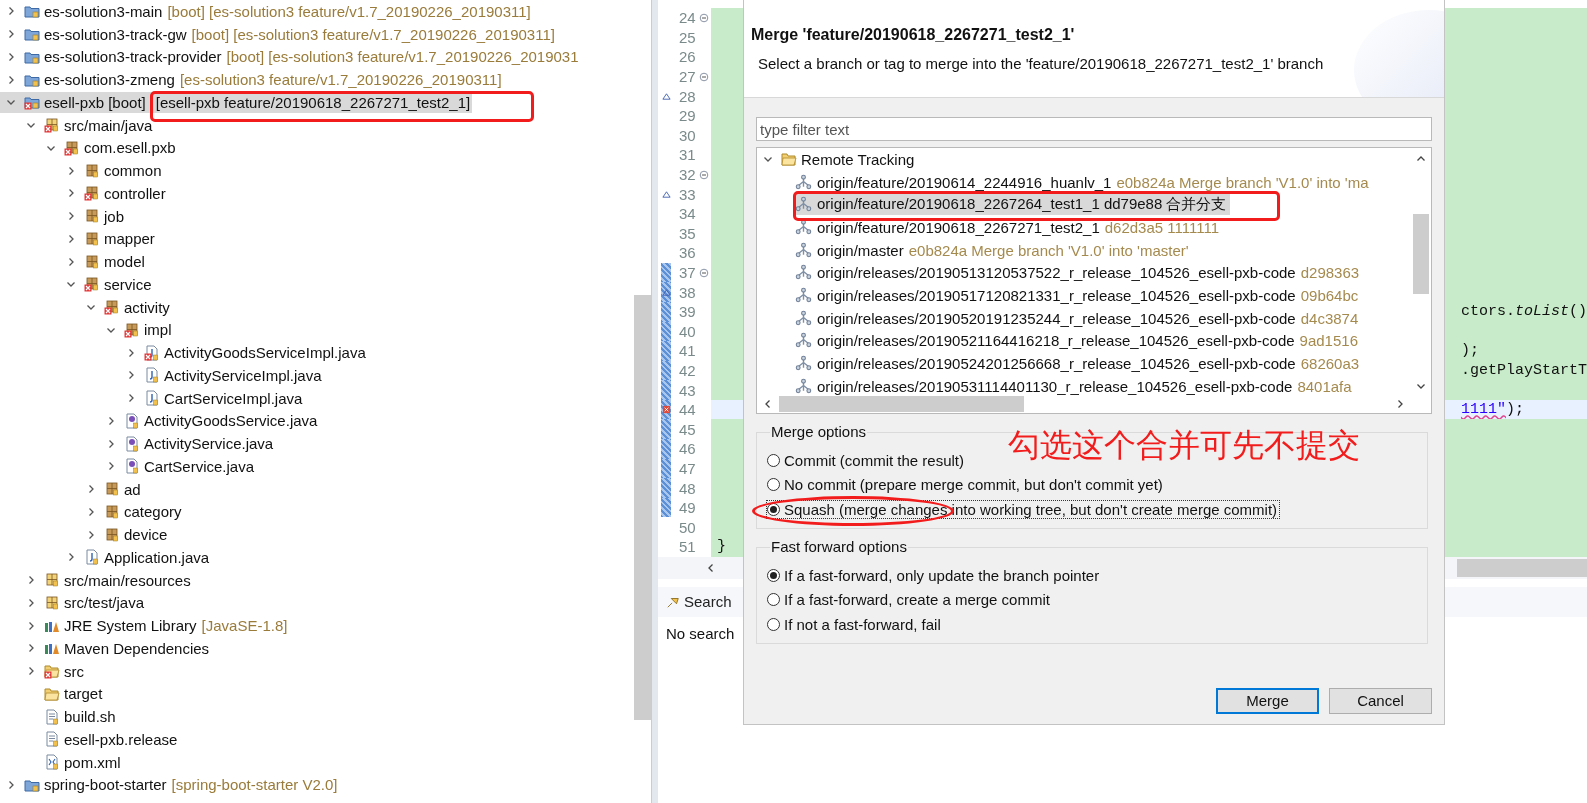 Image resolution: width=1587 pixels, height=803 pixels. Describe the element at coordinates (84, 193) in the screenshot. I see `tree-item: controller` at that location.